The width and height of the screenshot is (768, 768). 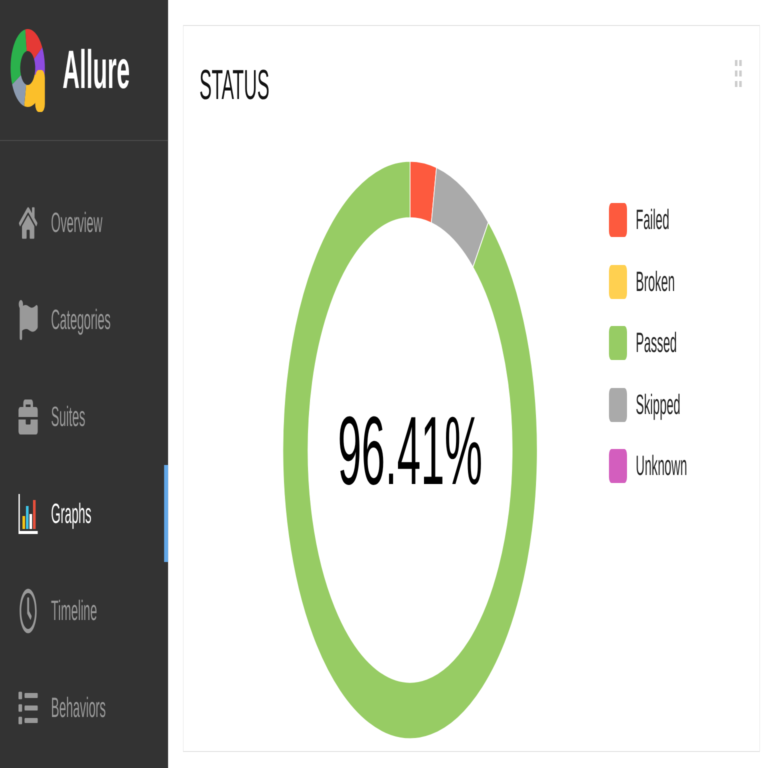 I want to click on brand-name: Allure, so click(x=96, y=70).